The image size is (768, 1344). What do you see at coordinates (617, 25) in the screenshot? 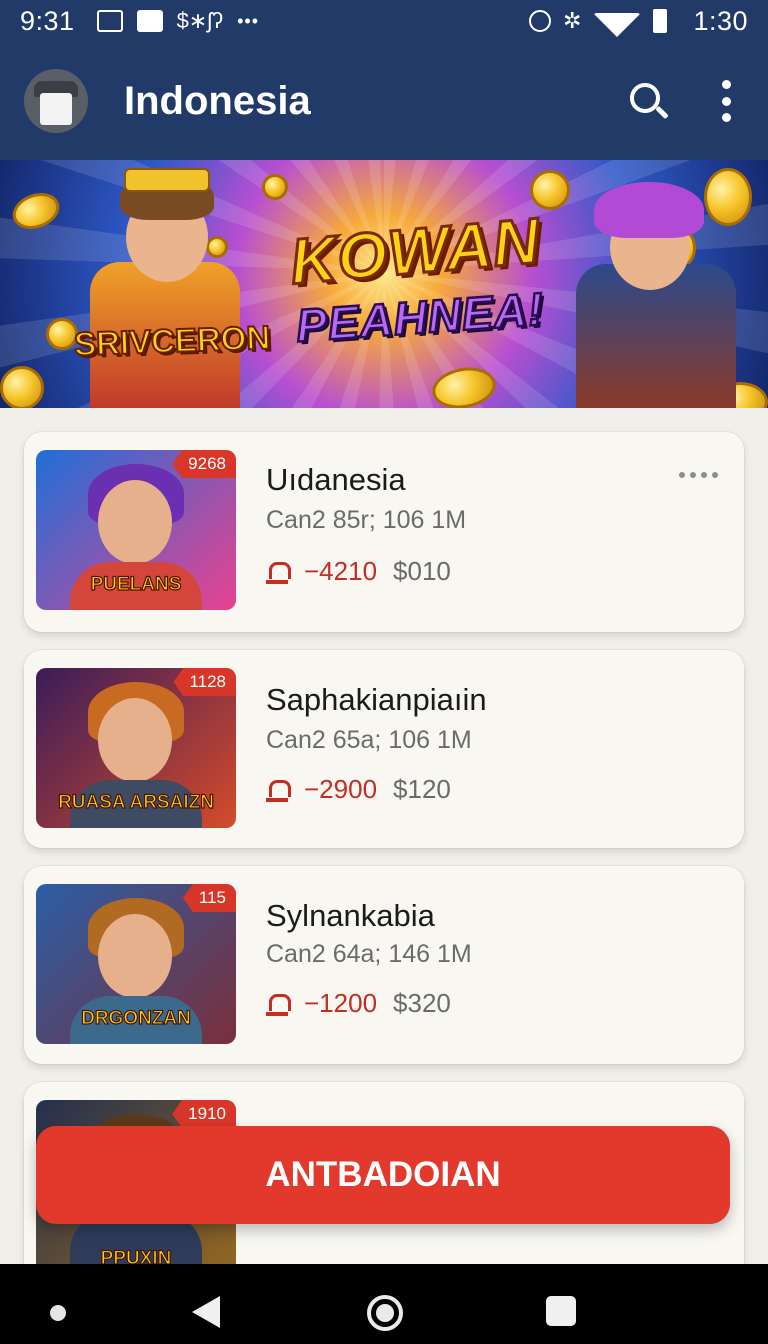
I see `wifi-icon` at bounding box center [617, 25].